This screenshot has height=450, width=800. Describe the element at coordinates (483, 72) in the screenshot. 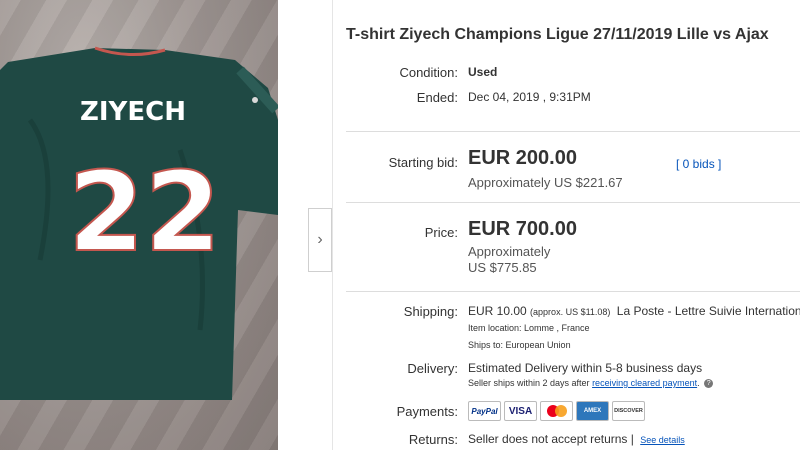

I see `condition-value: Used` at that location.